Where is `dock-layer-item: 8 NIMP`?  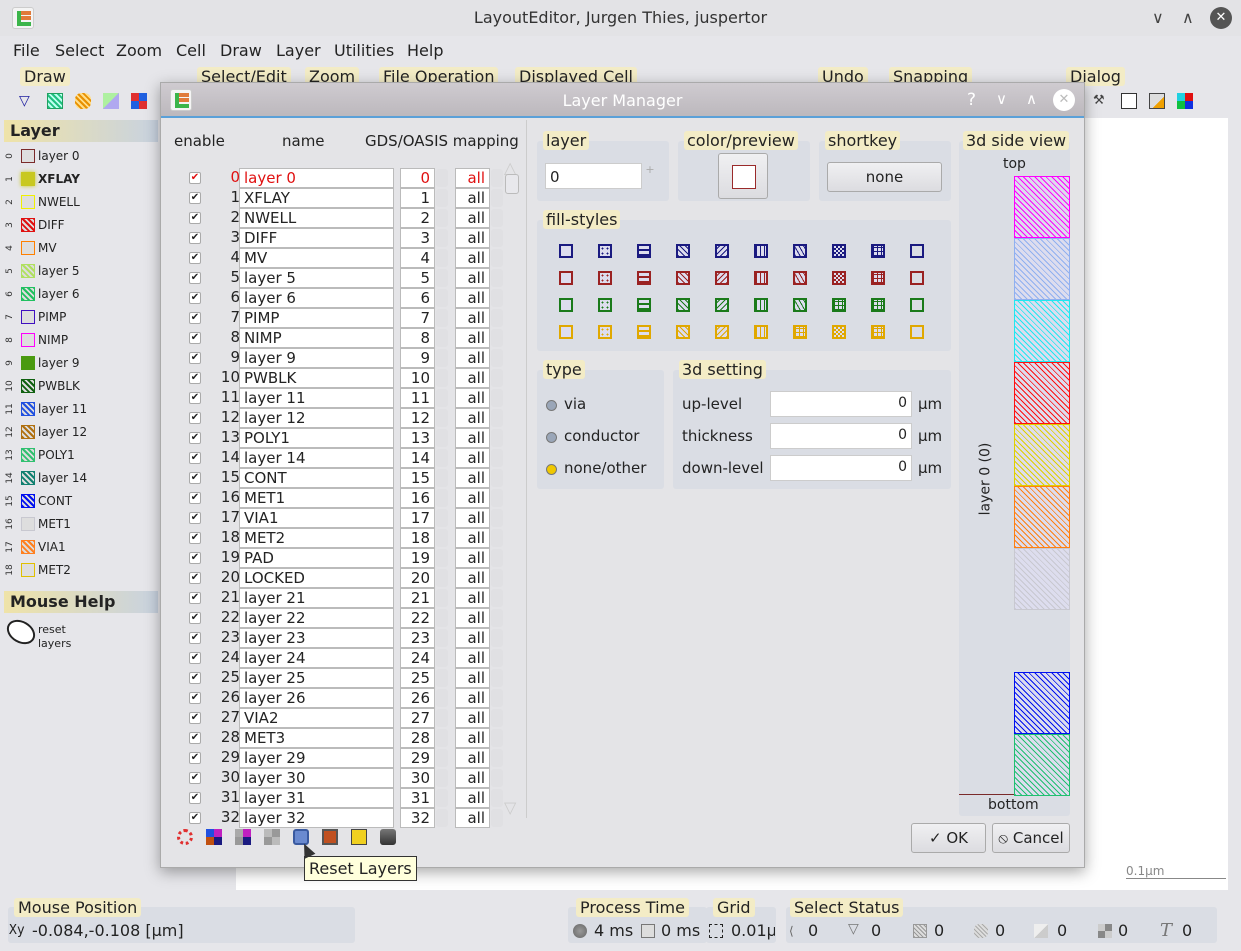 dock-layer-item: 8 NIMP is located at coordinates (79, 341).